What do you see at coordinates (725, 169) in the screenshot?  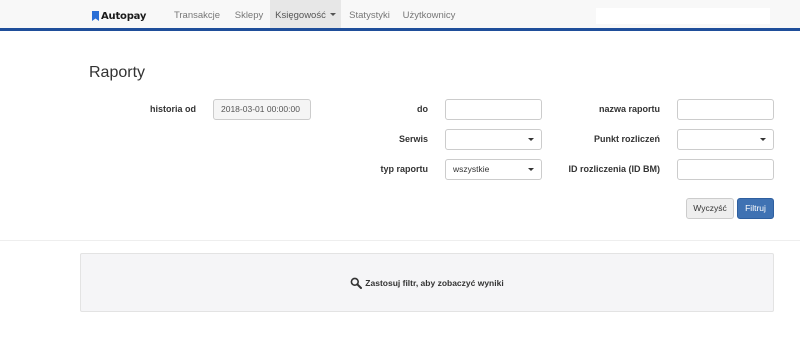 I see `id-rozliczenia-field` at bounding box center [725, 169].